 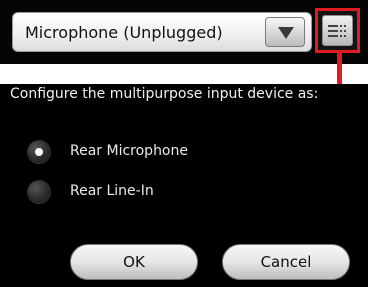 What do you see at coordinates (39, 192) in the screenshot?
I see `radio-rear-line-in` at bounding box center [39, 192].